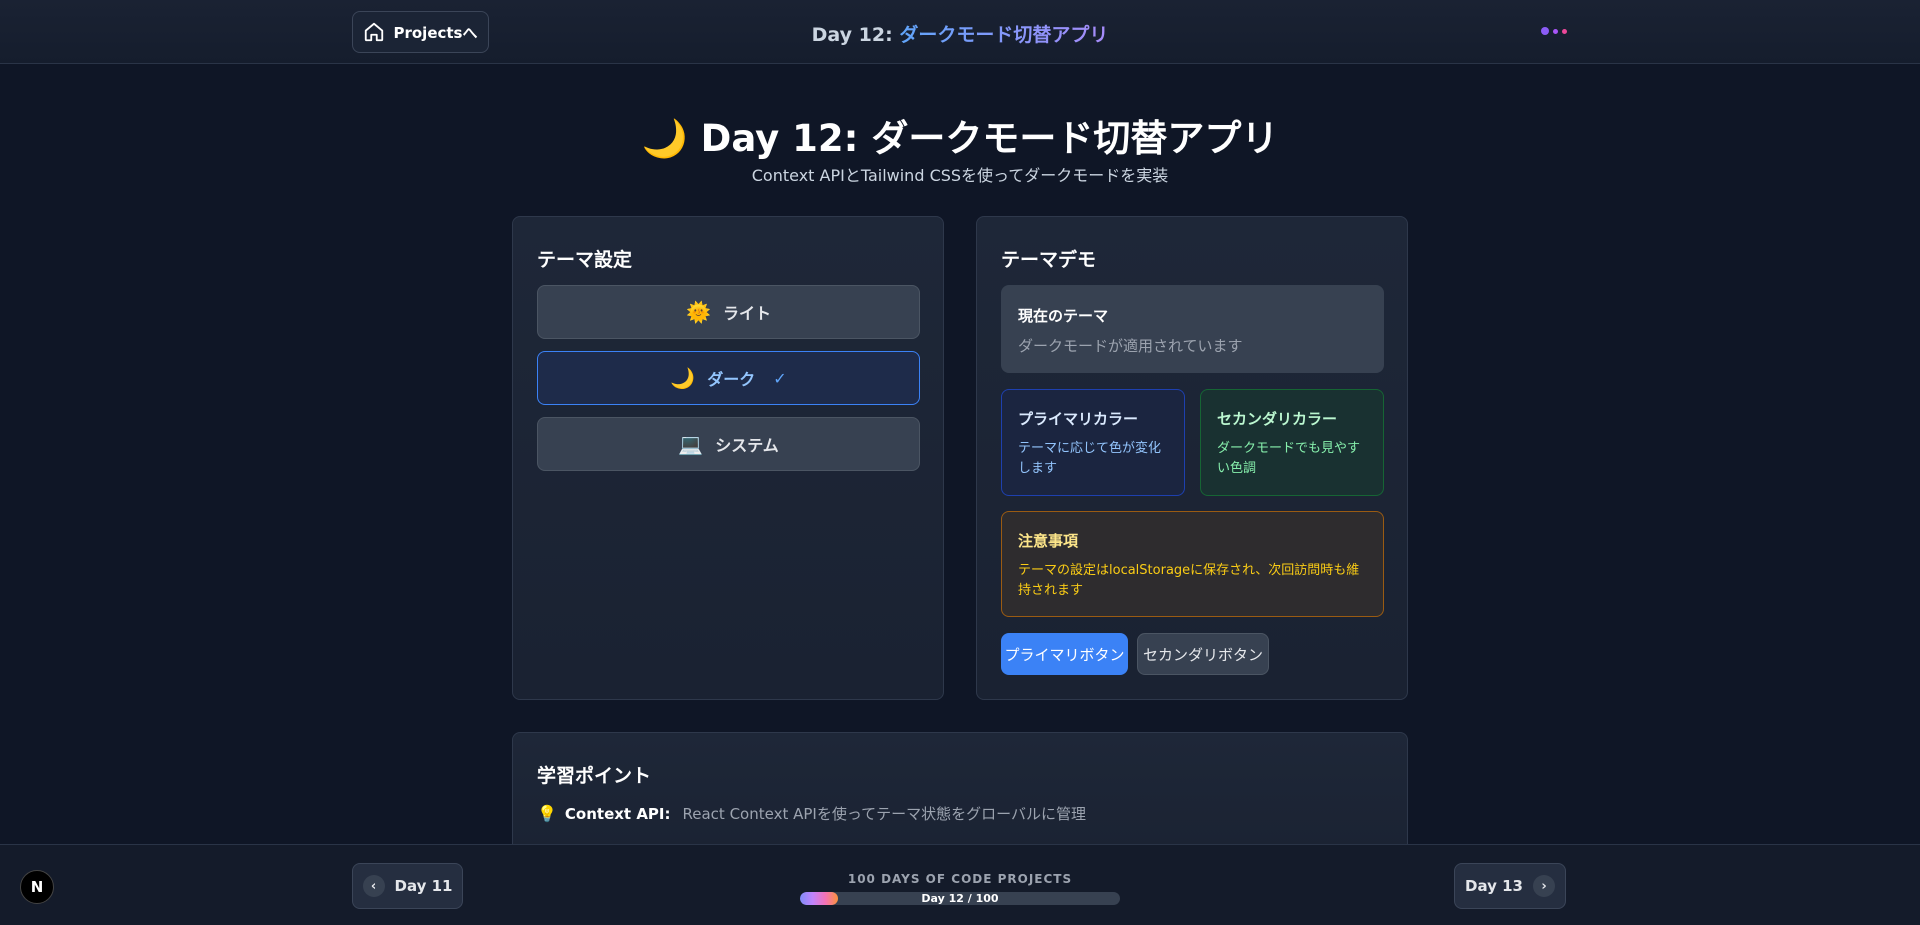  Describe the element at coordinates (1289, 458) in the screenshot. I see `secondary-color-desc: ダークモードでも見やすい色調` at that location.